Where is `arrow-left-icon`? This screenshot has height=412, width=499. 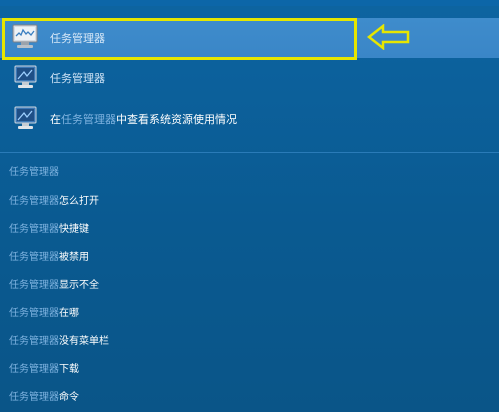
arrow-left-icon is located at coordinates (388, 37).